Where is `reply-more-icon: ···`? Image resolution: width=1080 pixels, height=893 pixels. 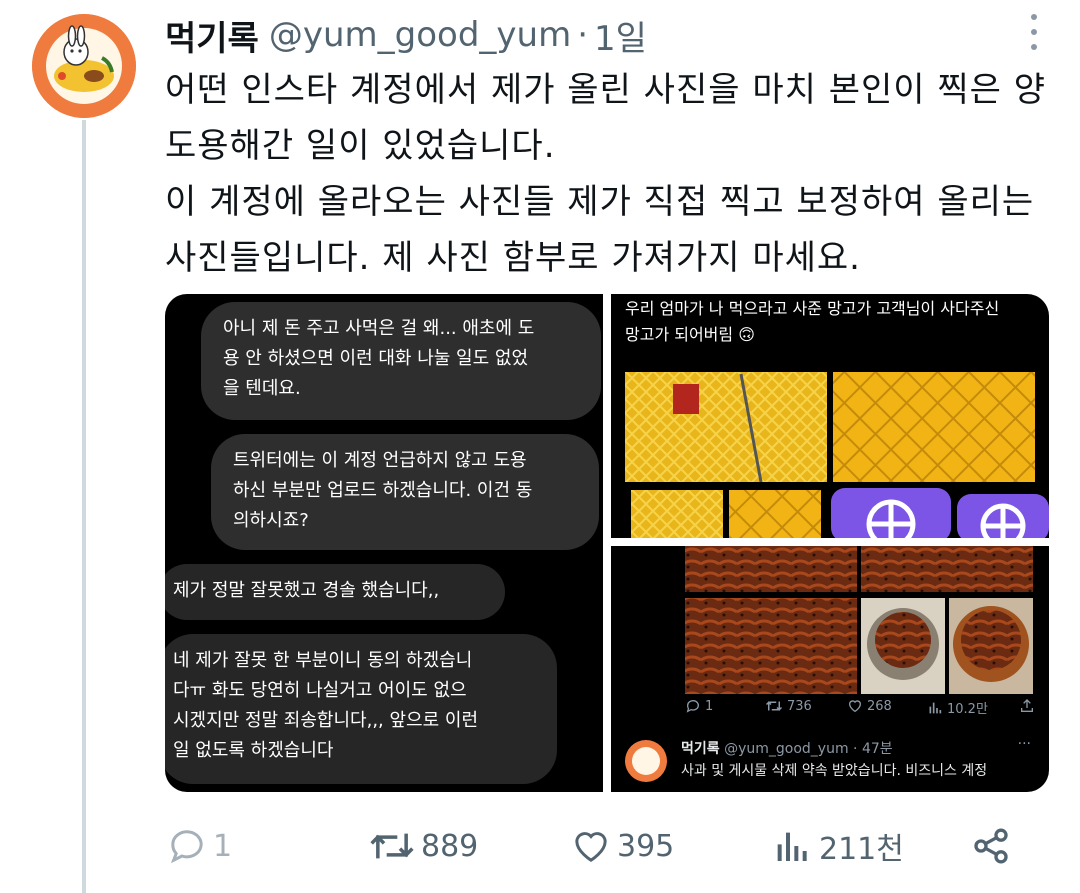
reply-more-icon: ··· is located at coordinates (1024, 744).